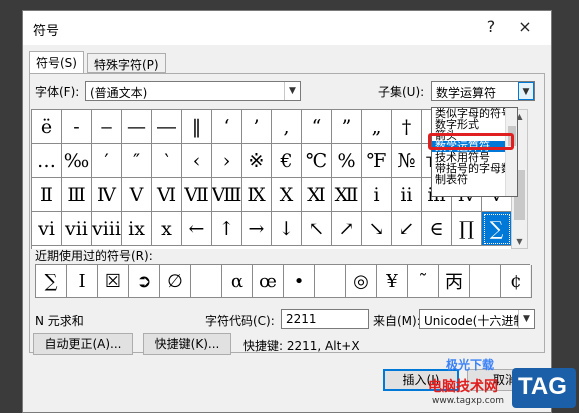  Describe the element at coordinates (377, 161) in the screenshot. I see `symbol-cell: ℉` at that location.